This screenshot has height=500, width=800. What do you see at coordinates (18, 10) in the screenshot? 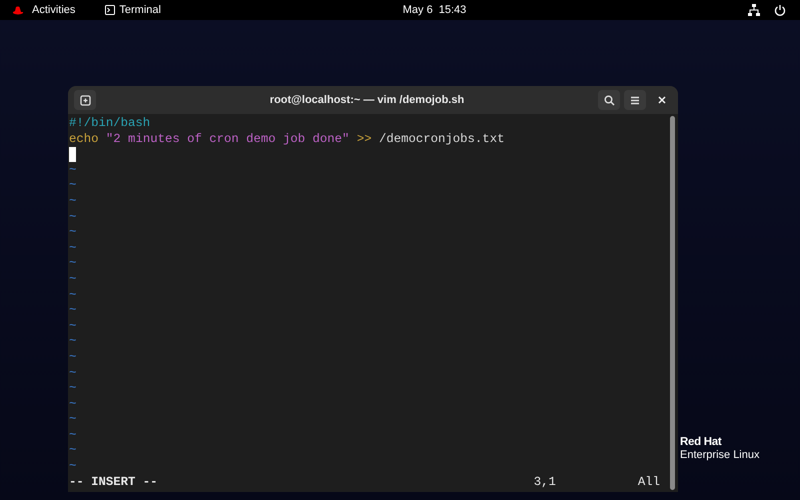
I see `hat-icon` at bounding box center [18, 10].